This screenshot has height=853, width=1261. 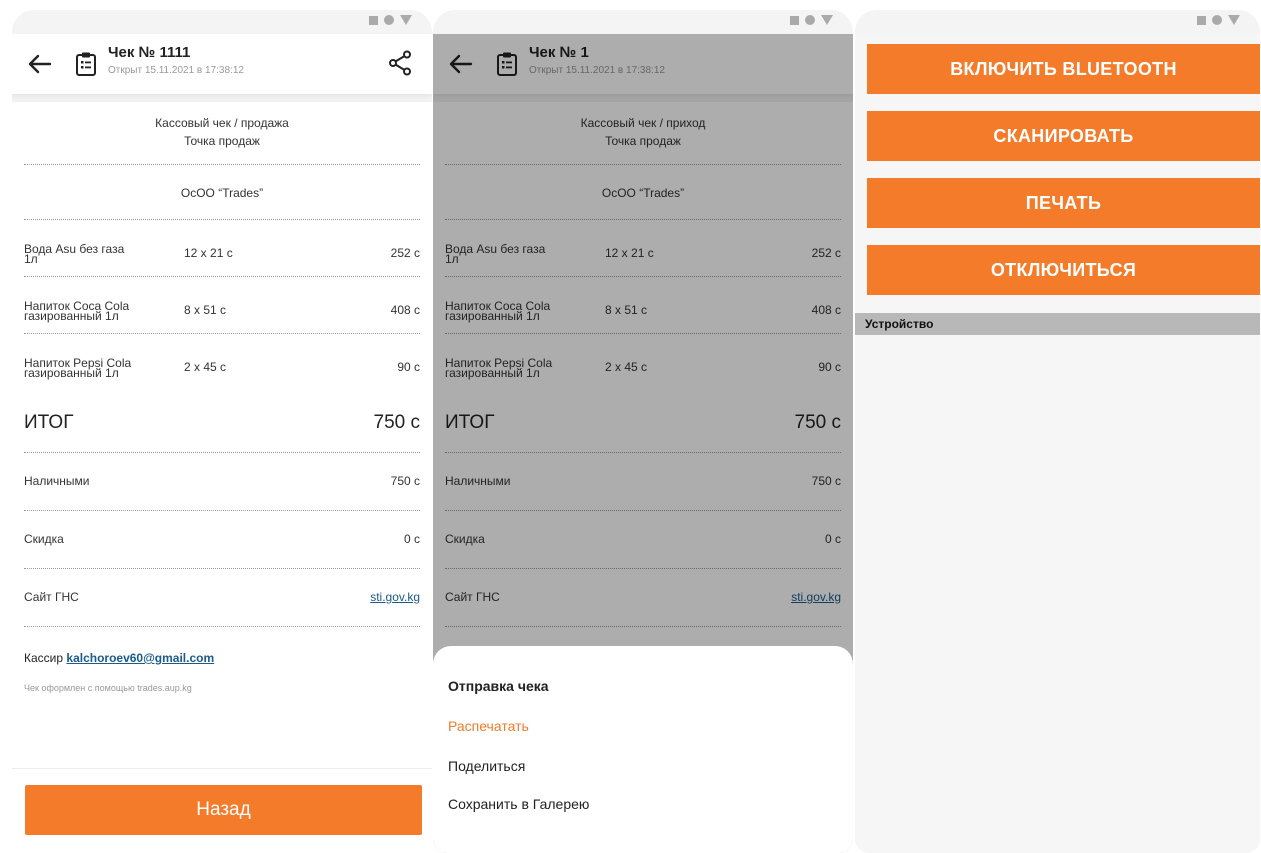 What do you see at coordinates (405, 481) in the screenshot?
I see `cash-value: 750 с` at bounding box center [405, 481].